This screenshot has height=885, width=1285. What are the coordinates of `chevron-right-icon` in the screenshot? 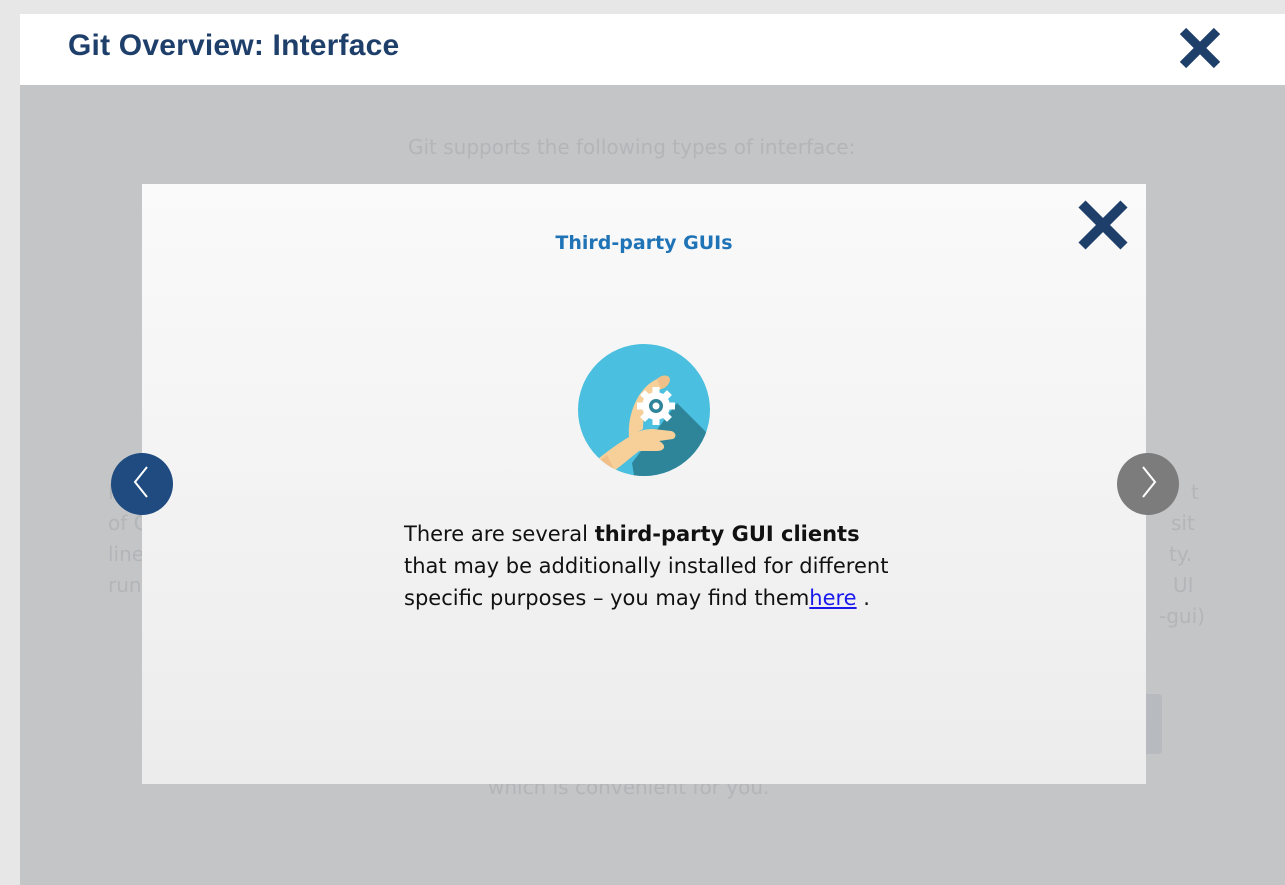 It's located at (1148, 484).